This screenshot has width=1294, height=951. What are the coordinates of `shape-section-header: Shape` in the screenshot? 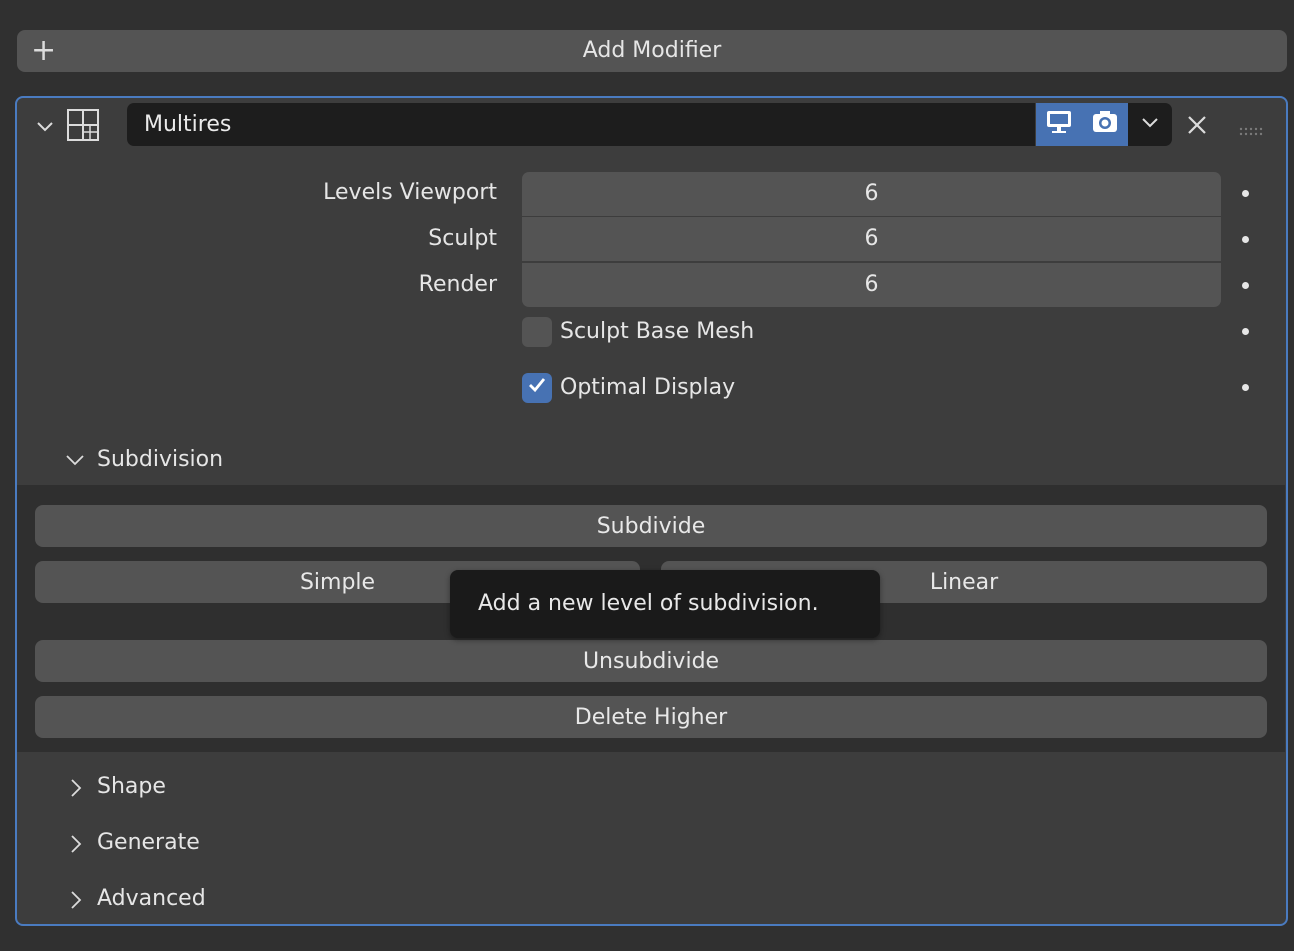 It's located at (163, 787).